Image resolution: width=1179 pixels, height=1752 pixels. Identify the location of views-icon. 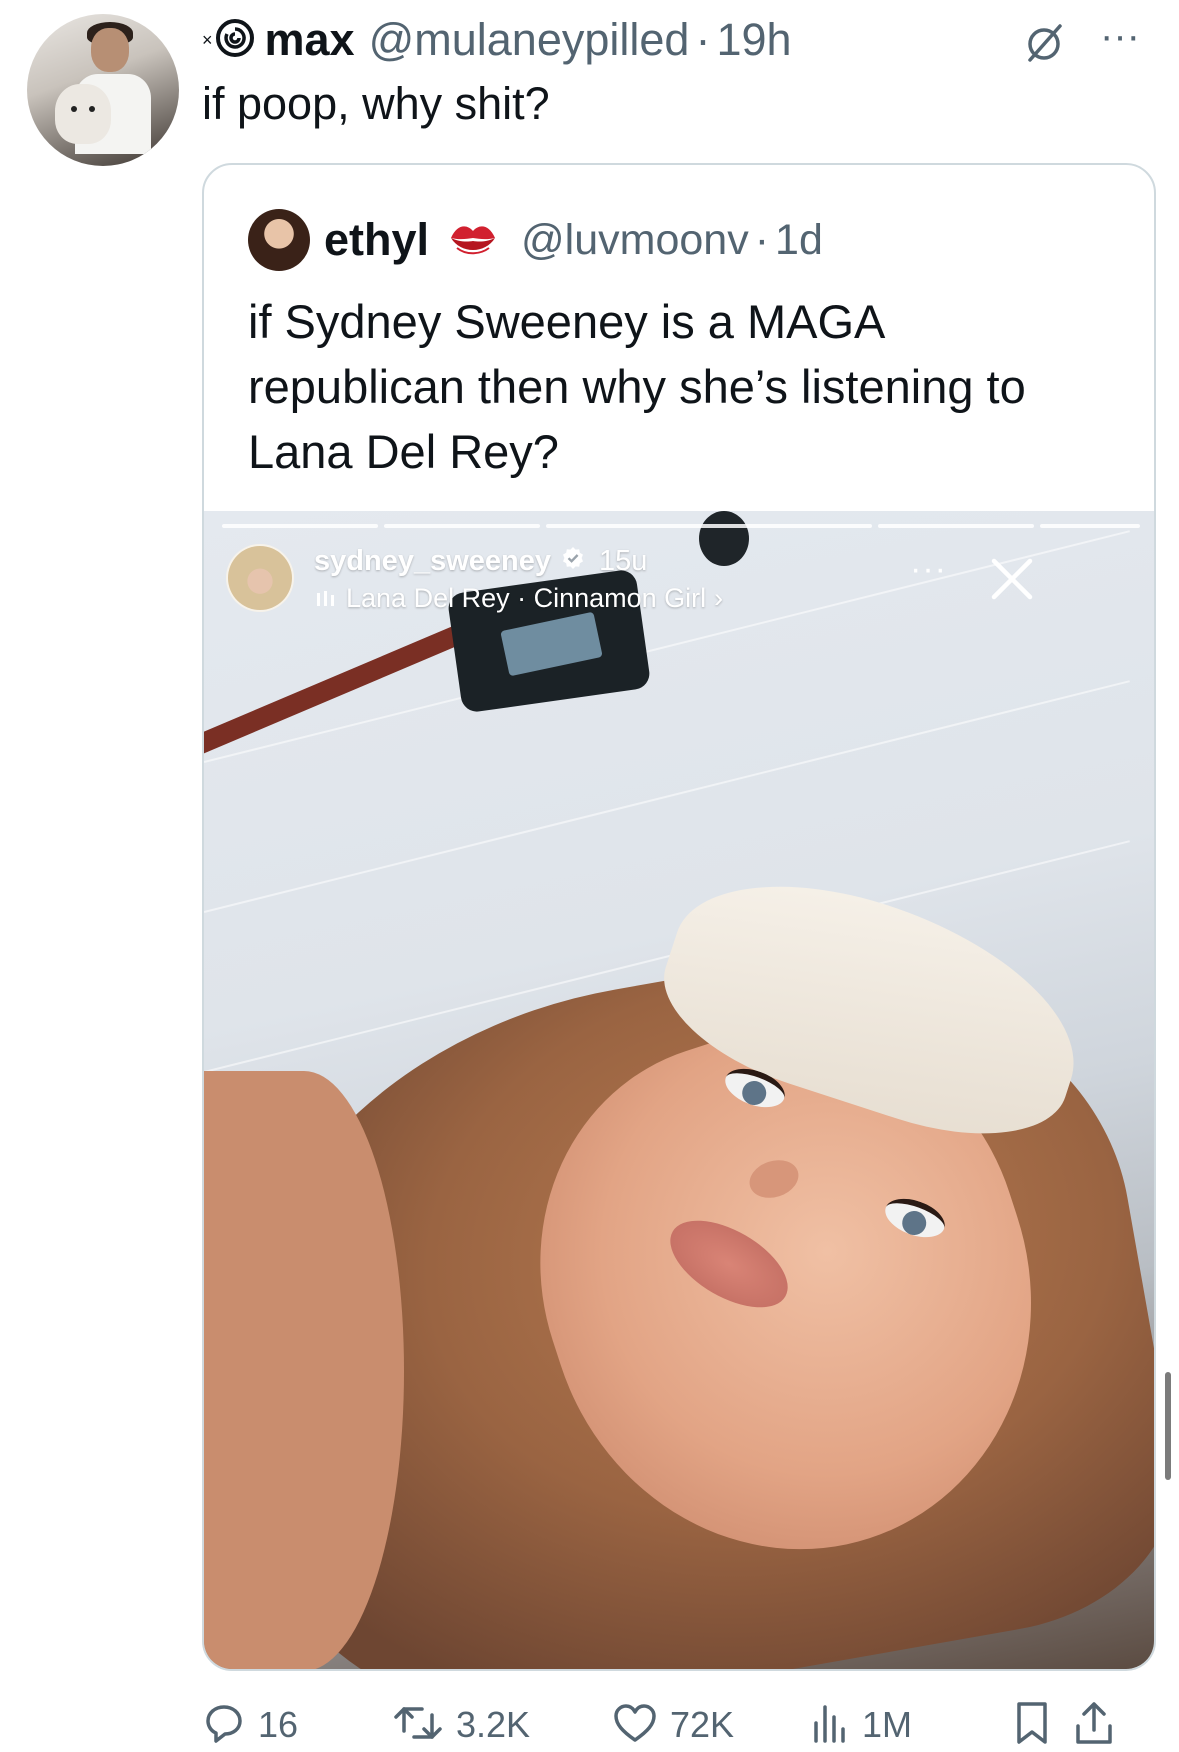
(830, 1725).